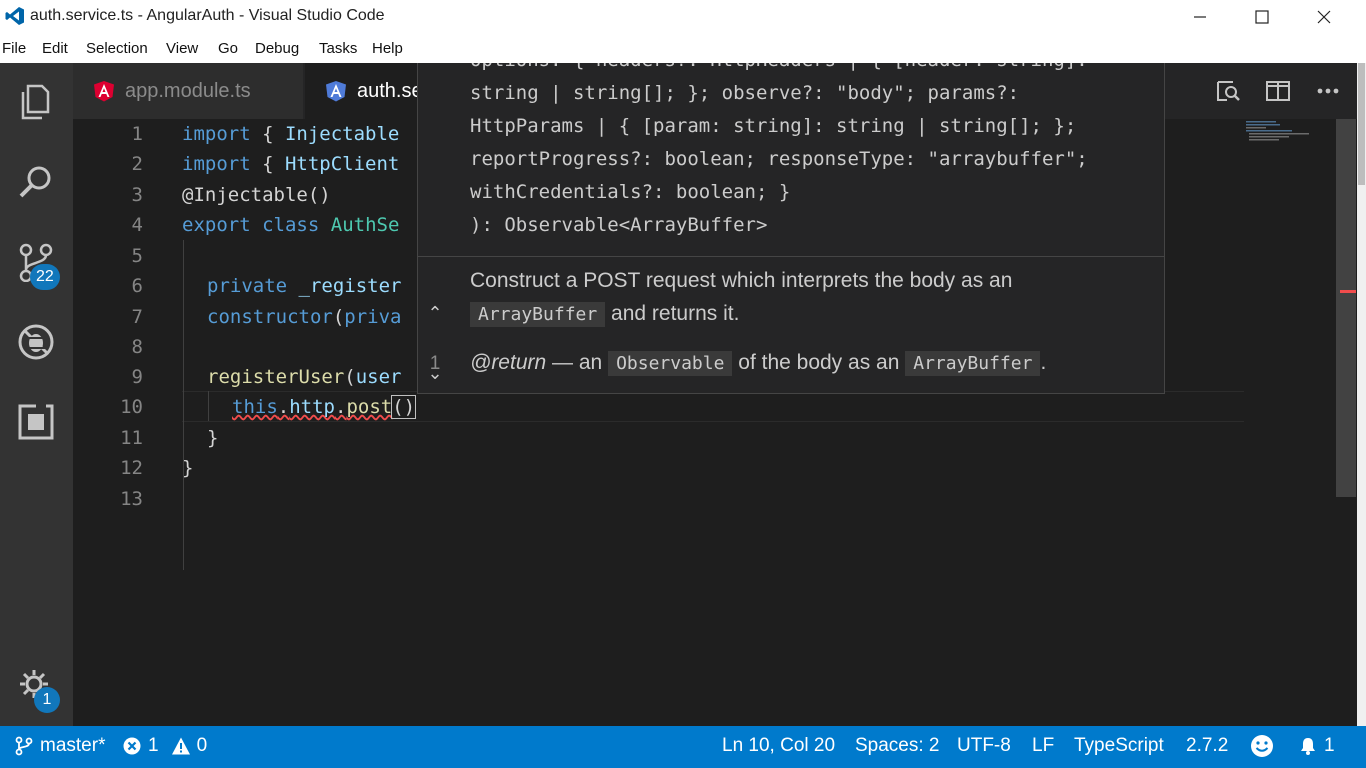  What do you see at coordinates (435, 373) in the screenshot?
I see `next-overload-button: ⌄` at bounding box center [435, 373].